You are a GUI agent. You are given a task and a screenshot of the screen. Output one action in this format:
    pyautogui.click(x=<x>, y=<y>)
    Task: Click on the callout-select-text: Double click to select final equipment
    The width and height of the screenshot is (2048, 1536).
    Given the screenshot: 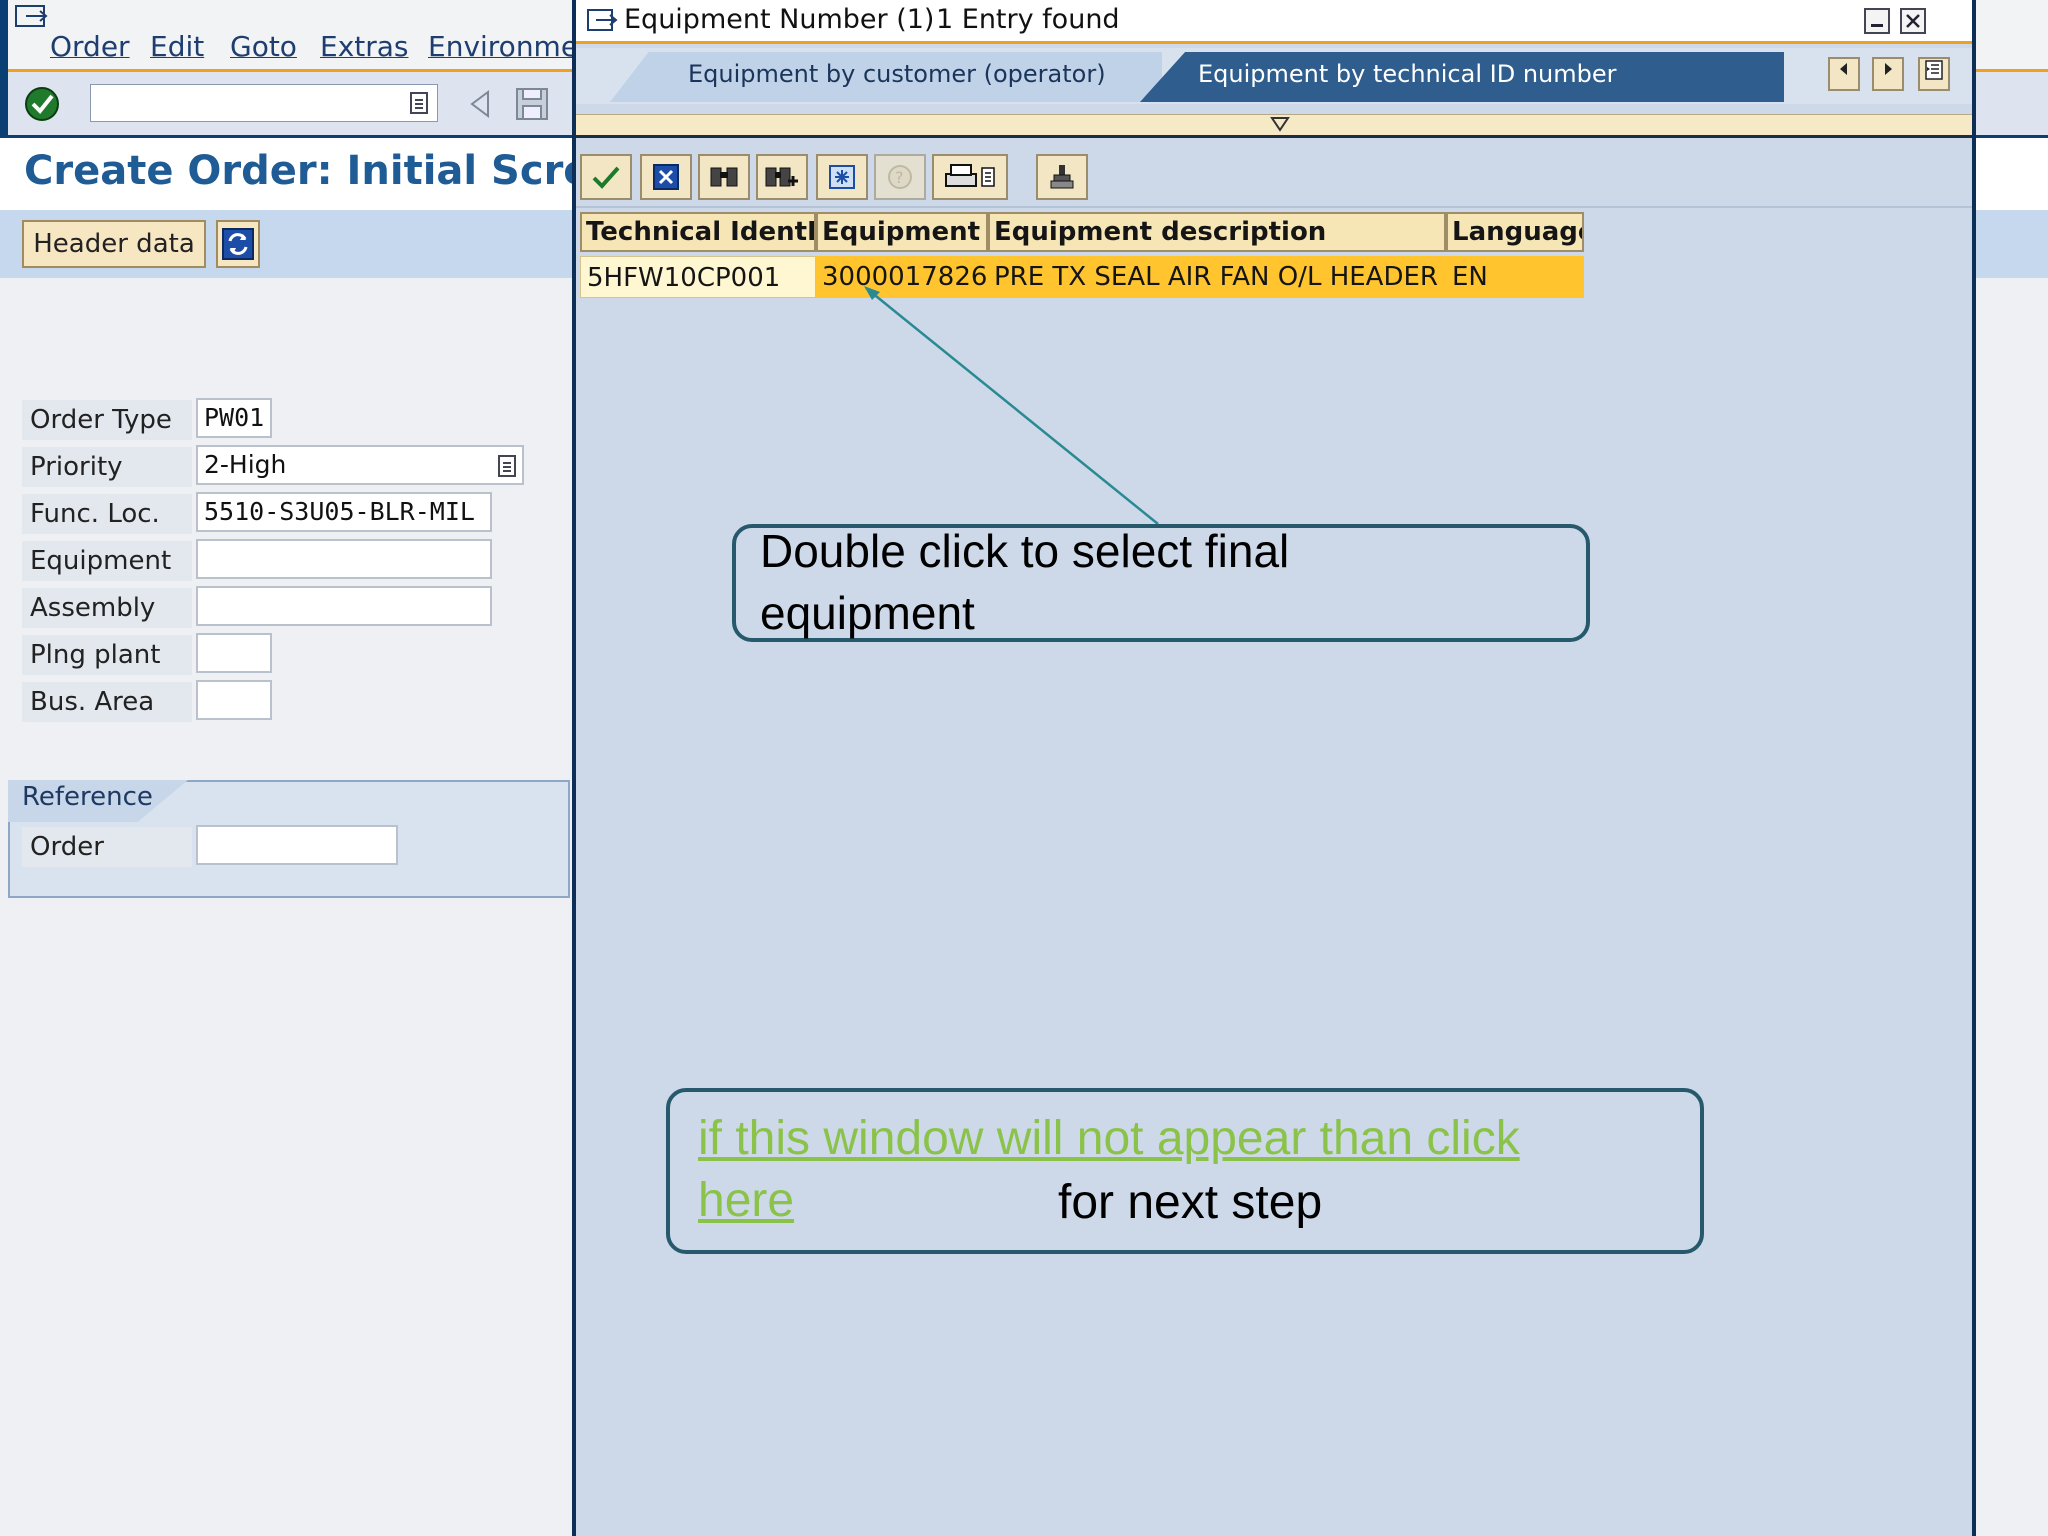 What is the action you would take?
    pyautogui.click(x=1025, y=582)
    